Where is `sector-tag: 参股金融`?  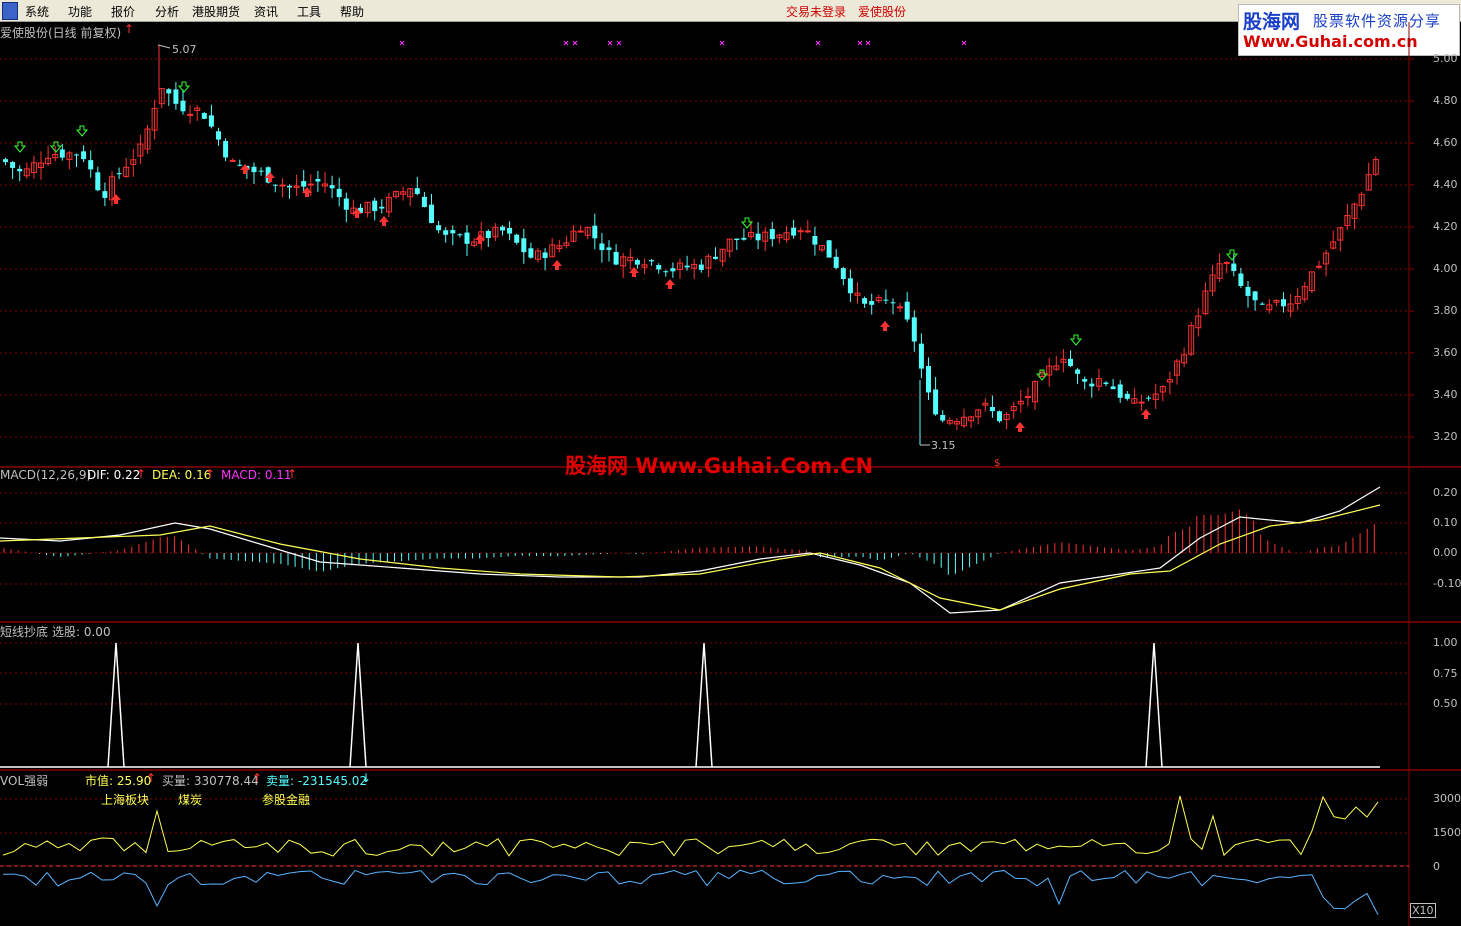 sector-tag: 参股金融 is located at coordinates (286, 799).